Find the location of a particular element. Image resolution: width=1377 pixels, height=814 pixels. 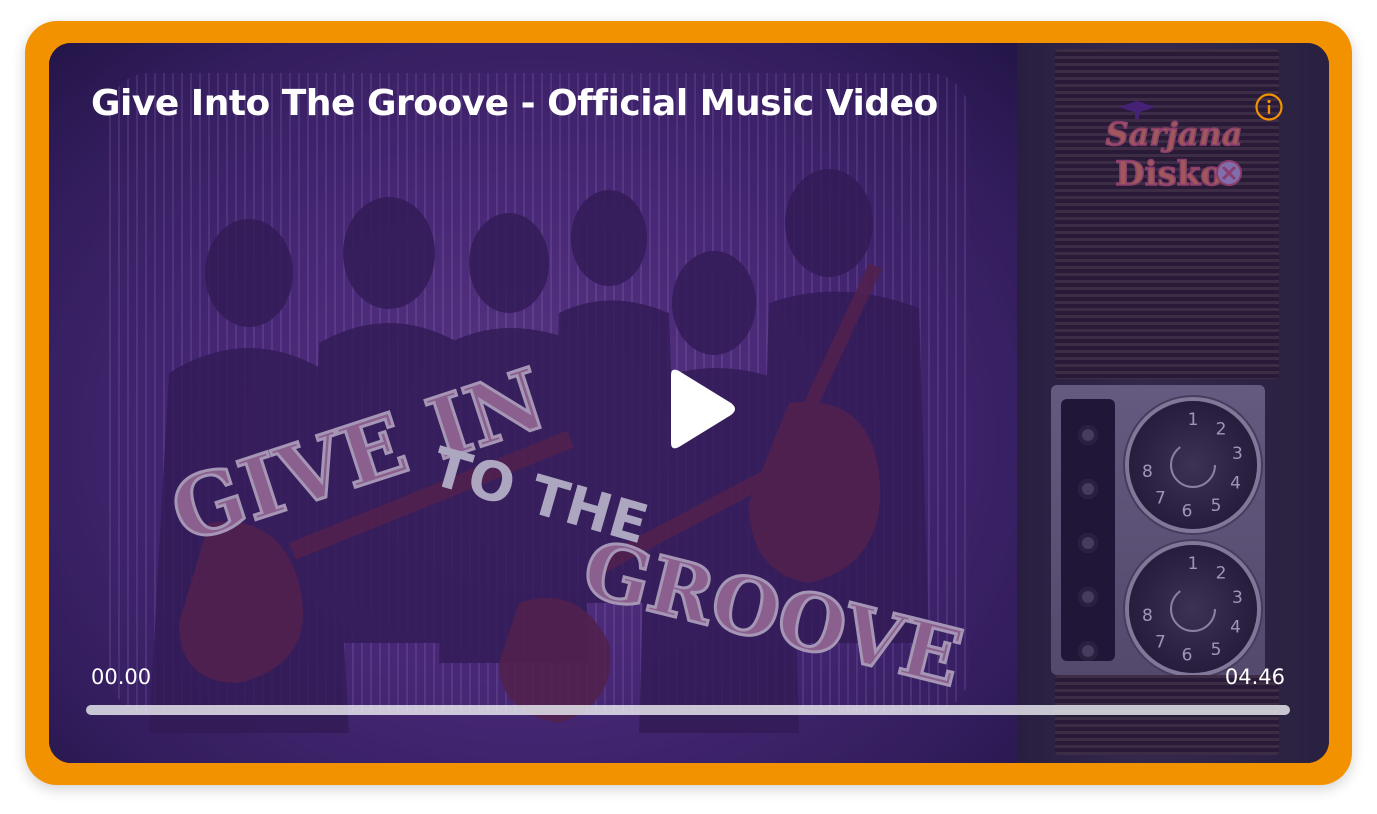

duration: 04.46 is located at coordinates (1254, 677).